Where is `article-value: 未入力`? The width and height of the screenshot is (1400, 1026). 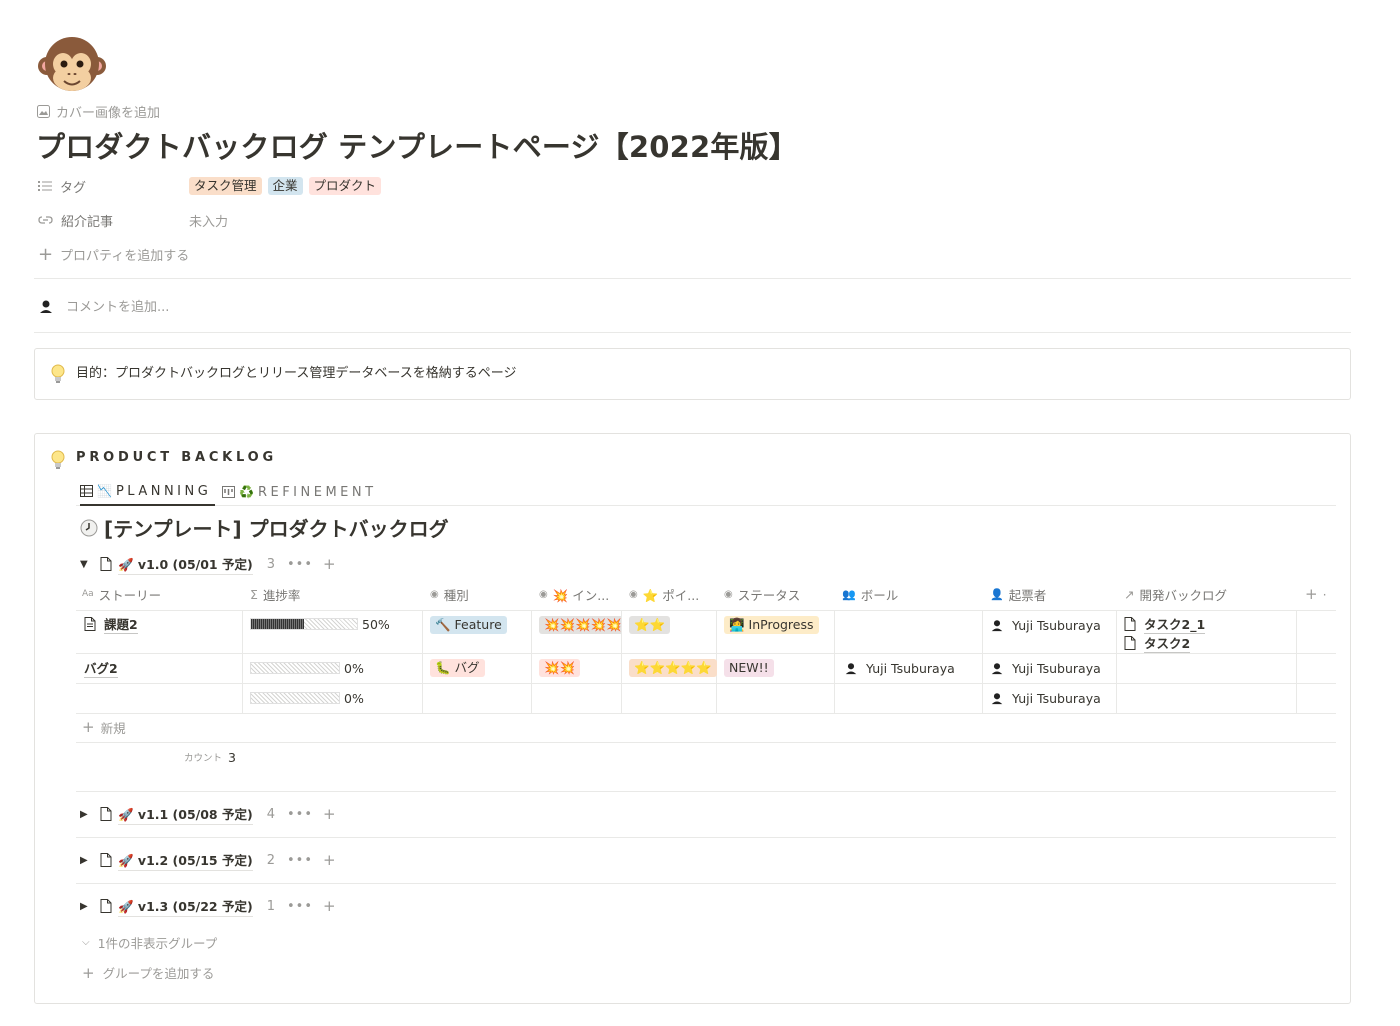
article-value: 未入力 is located at coordinates (208, 220).